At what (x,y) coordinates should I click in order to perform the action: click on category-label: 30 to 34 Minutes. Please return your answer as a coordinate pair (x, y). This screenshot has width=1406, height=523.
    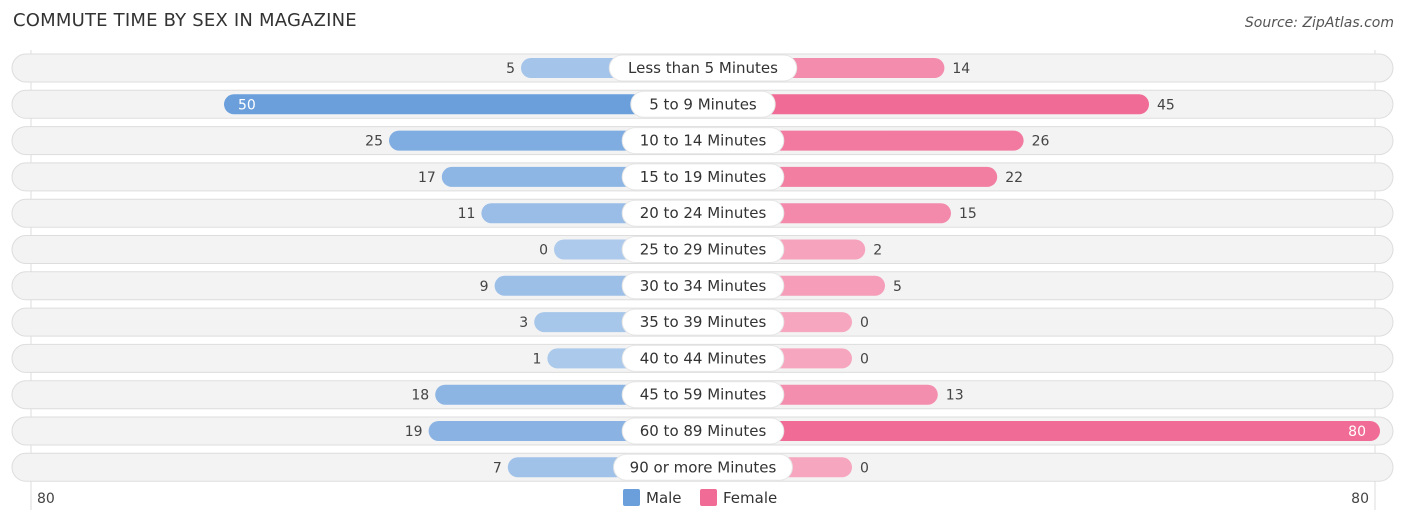
    Looking at the image, I should click on (703, 286).